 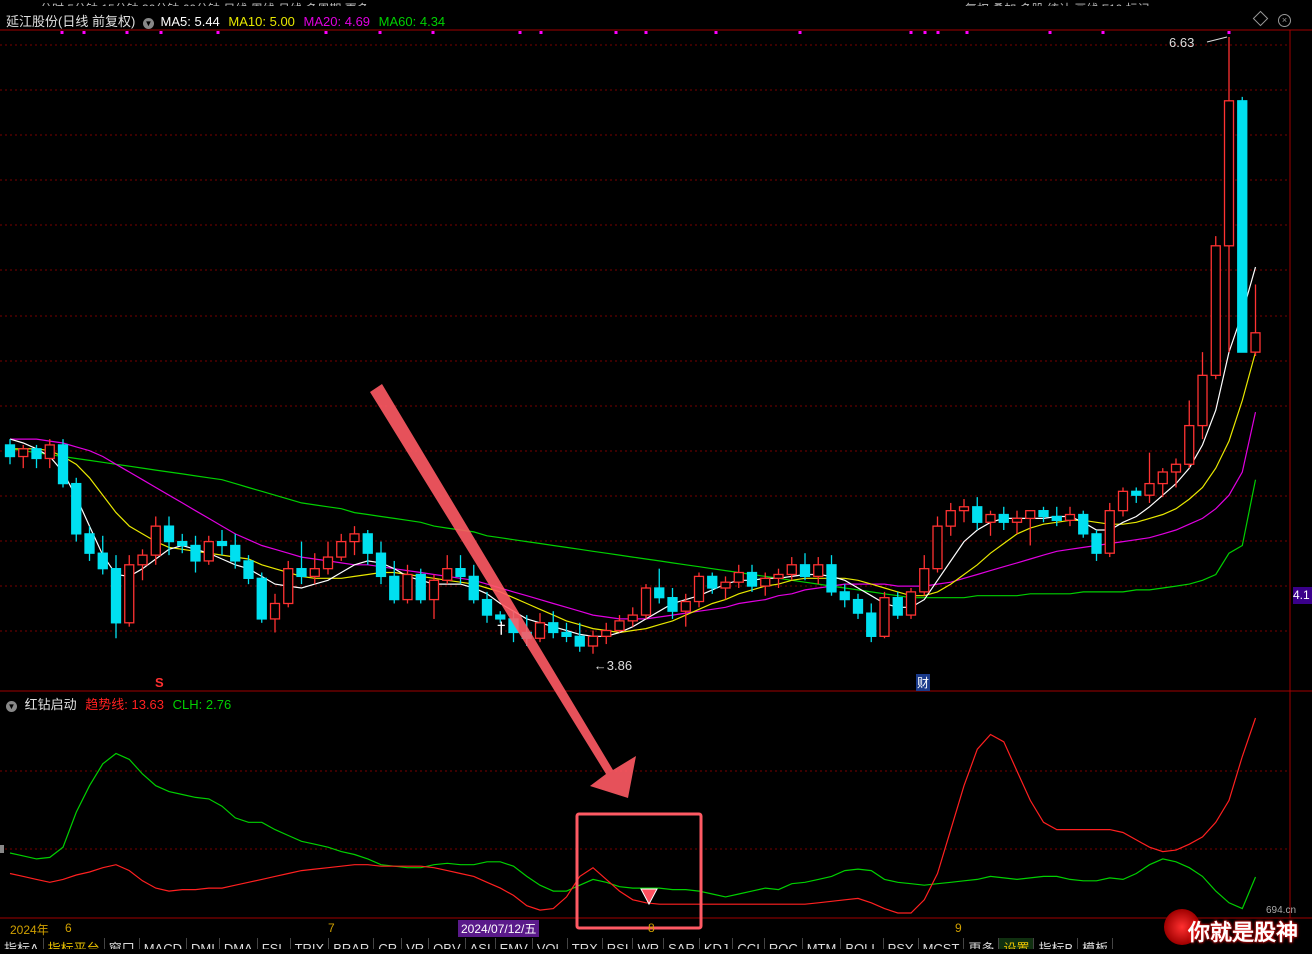 I want to click on close-circle-icon: ×, so click(x=1284, y=20).